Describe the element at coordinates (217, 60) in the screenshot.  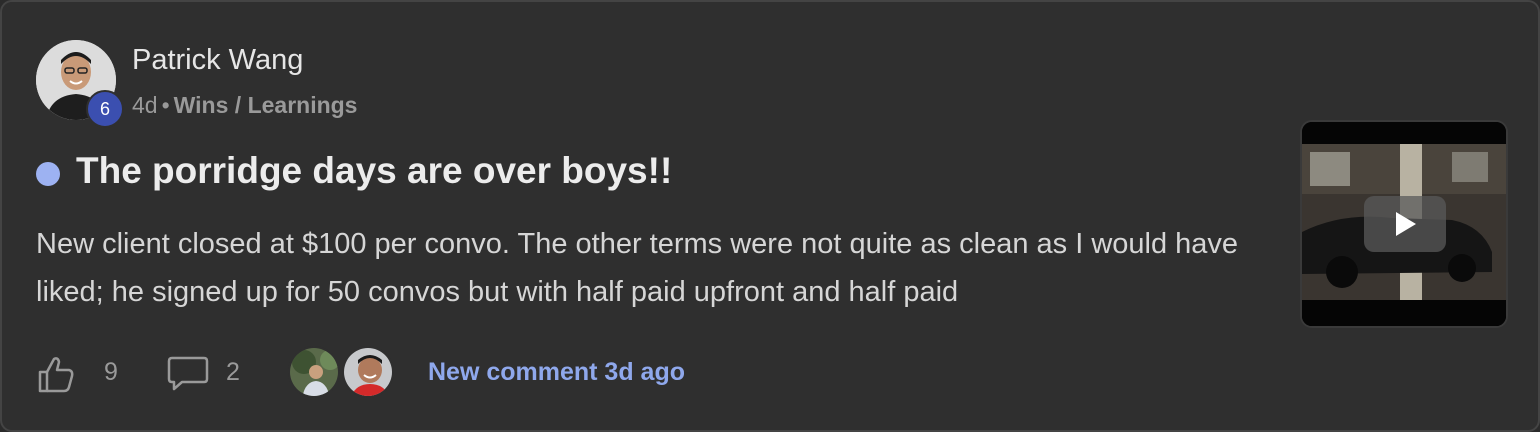
I see `author-name: Patrick Wang` at that location.